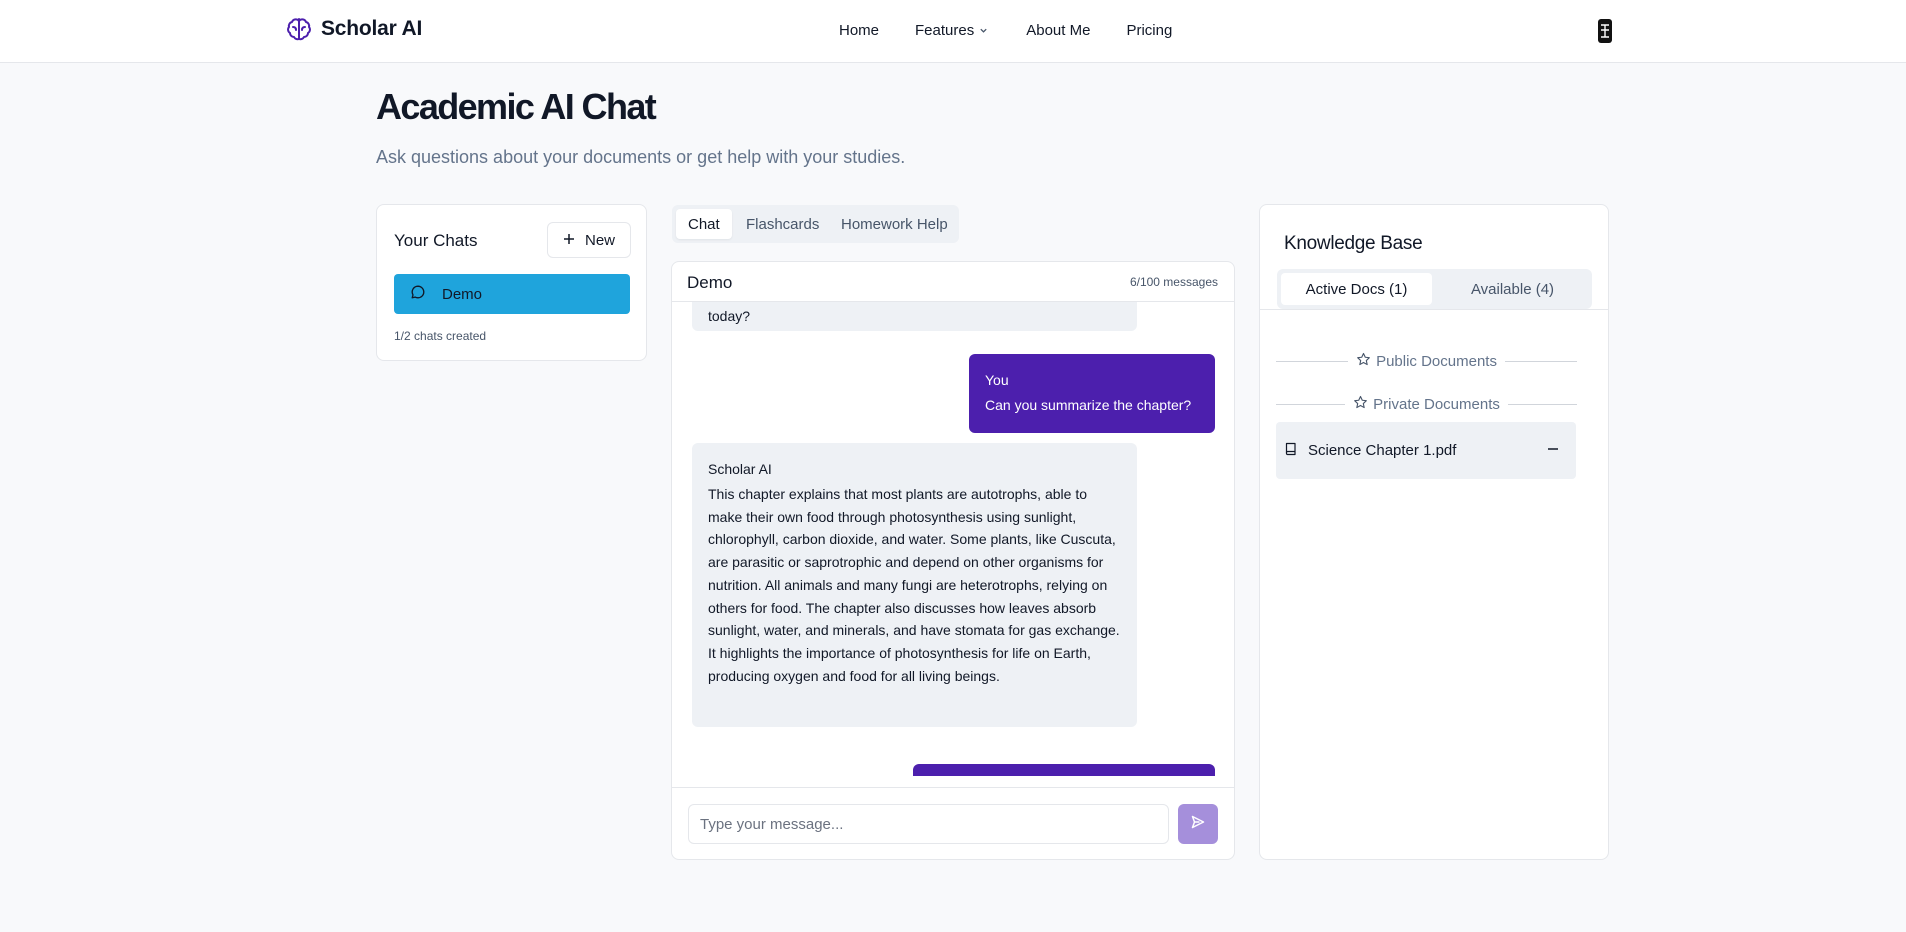 The width and height of the screenshot is (1906, 932). Describe the element at coordinates (1058, 30) in the screenshot. I see `nav-about: About Me` at that location.